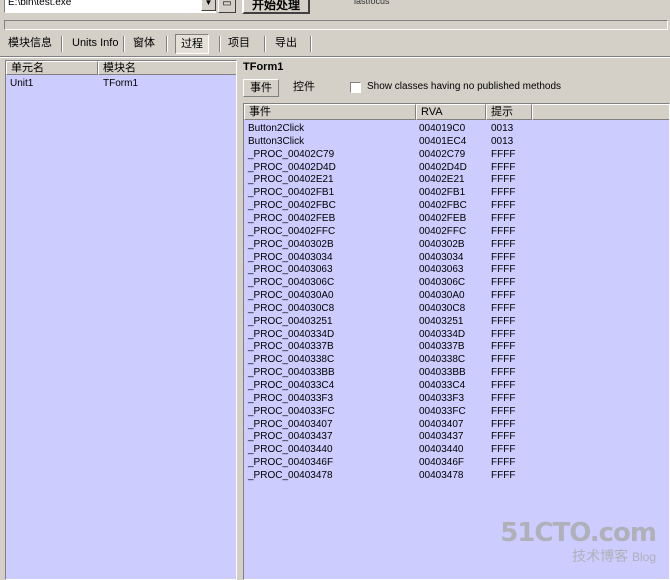  Describe the element at coordinates (330, 112) in the screenshot. I see `column-header-event: 事件` at that location.